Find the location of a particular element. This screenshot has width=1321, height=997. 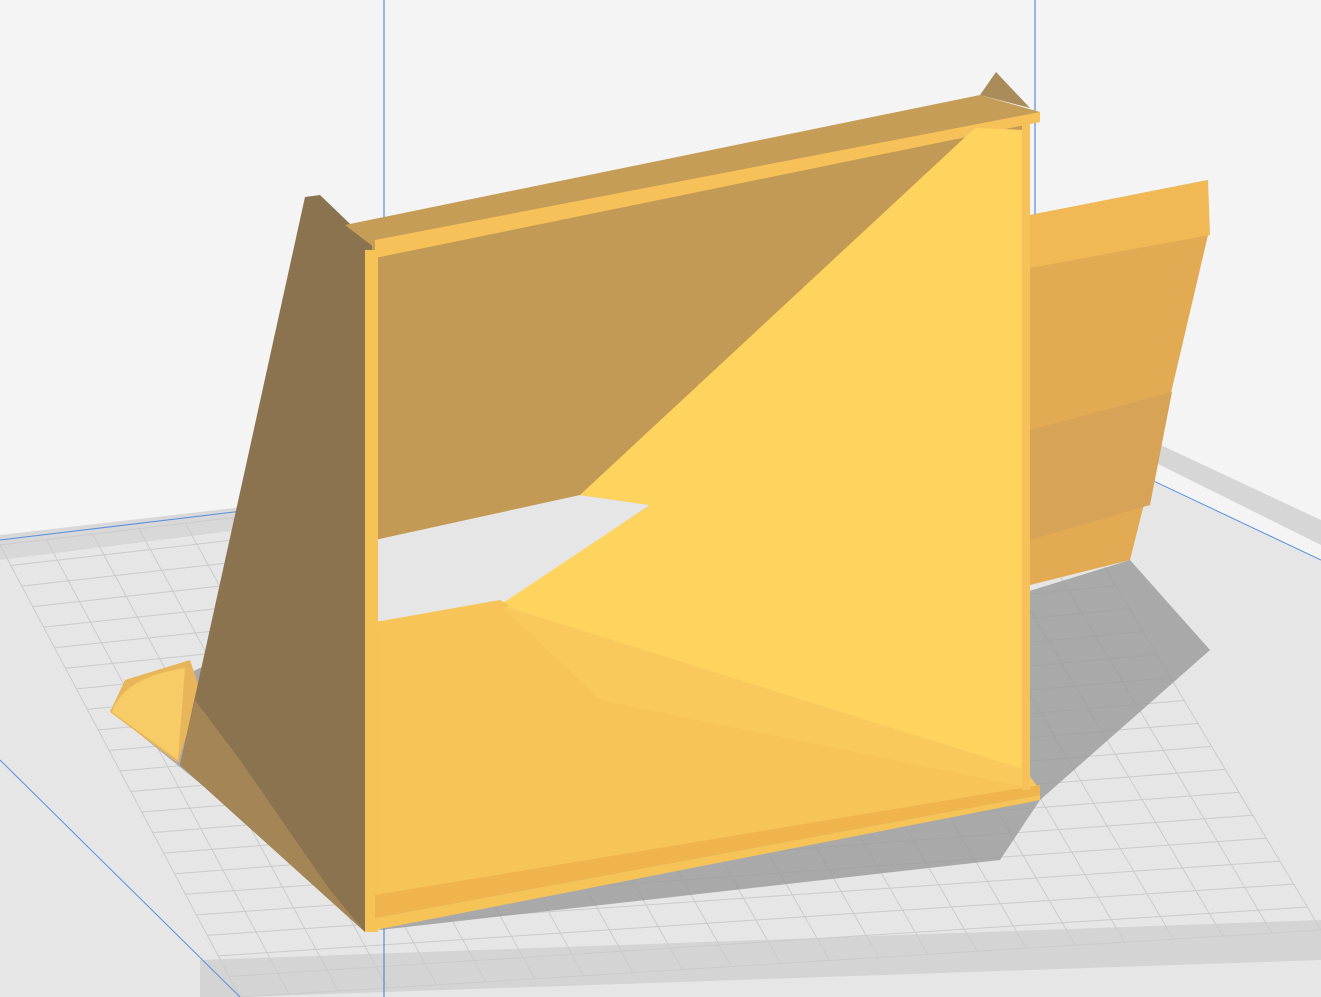

model-frame-left is located at coordinates (371, 591).